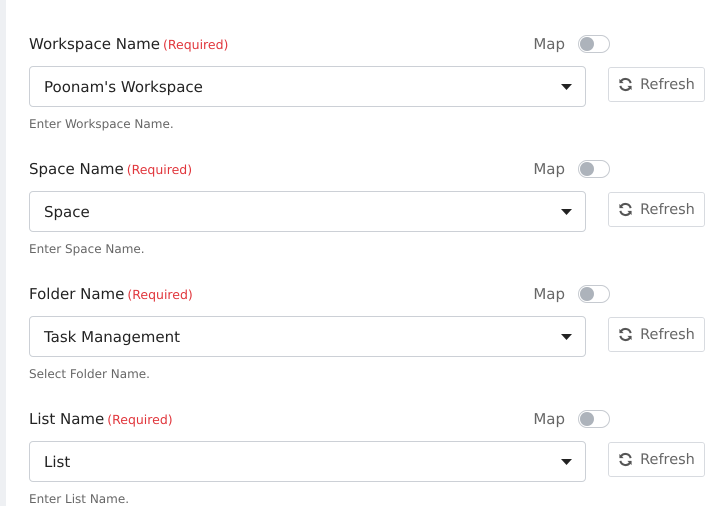 This screenshot has height=506, width=726. Describe the element at coordinates (307, 86) in the screenshot. I see `dropdown: Poonam's Workspace` at that location.